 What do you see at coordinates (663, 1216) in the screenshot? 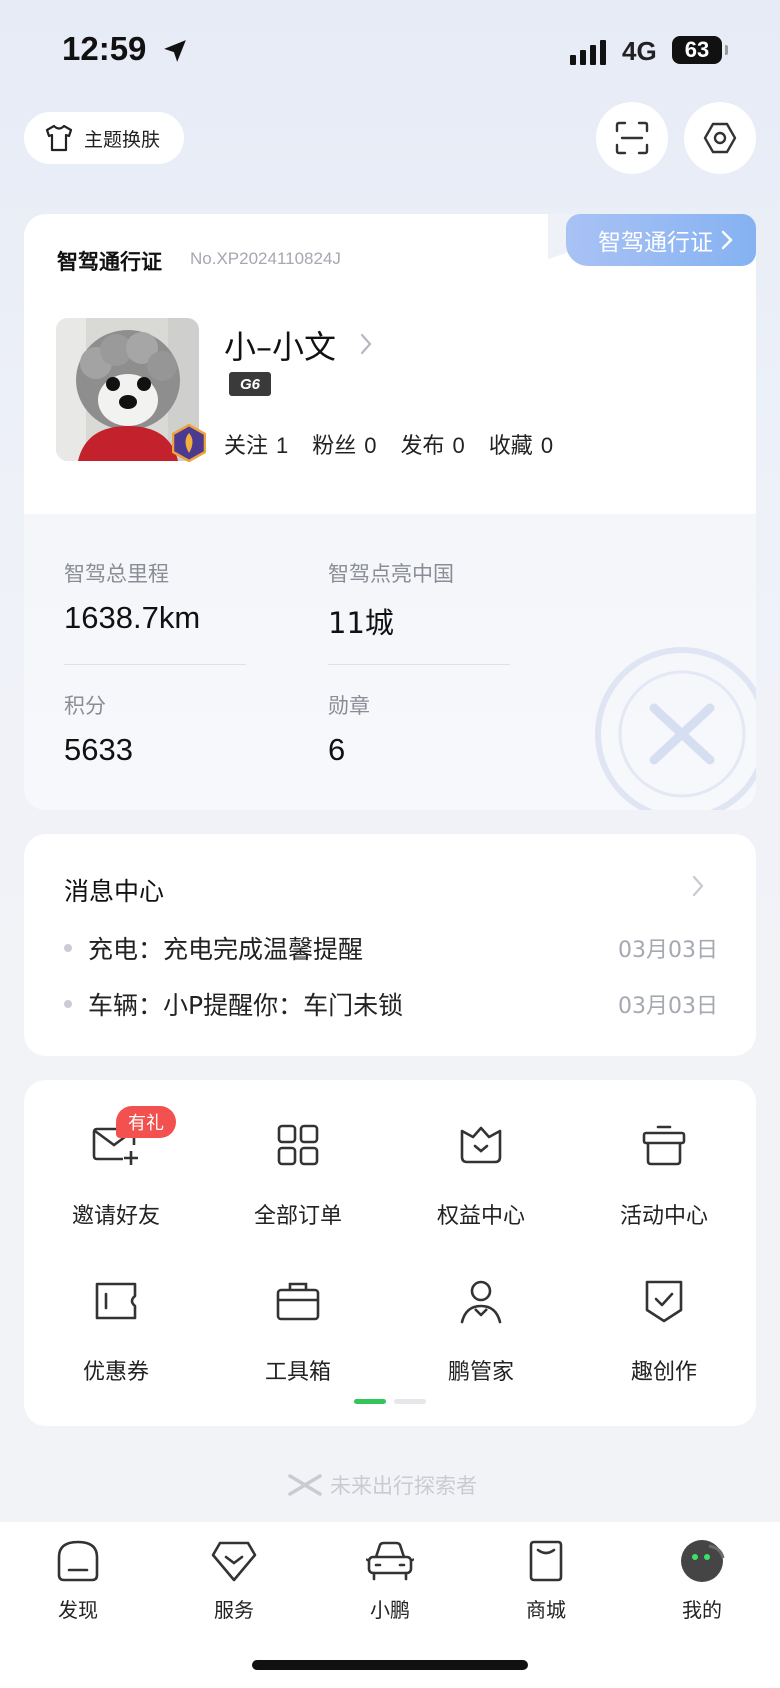
I see `grid-item-label: 活动中心` at bounding box center [663, 1216].